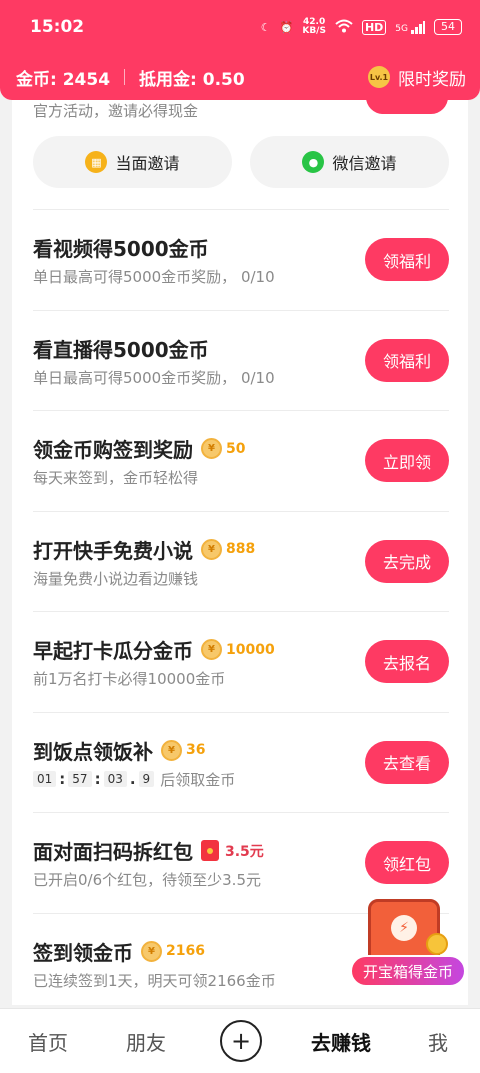  Describe the element at coordinates (116, 111) in the screenshot. I see `invite-description: 官方活动，邀请必得现金` at that location.